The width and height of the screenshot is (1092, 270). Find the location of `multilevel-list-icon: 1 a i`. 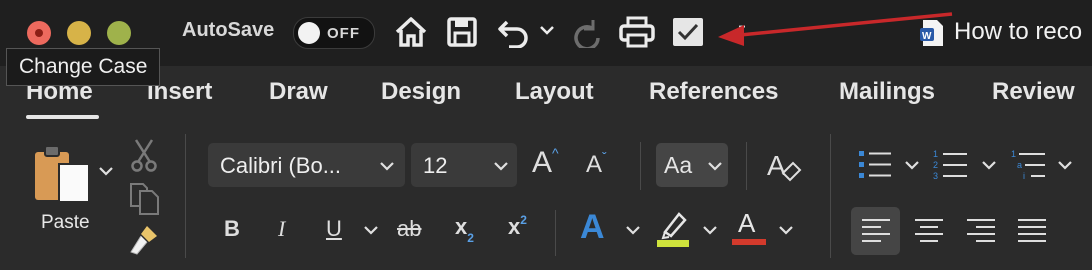

multilevel-list-icon: 1 a i is located at coordinates (1028, 165).